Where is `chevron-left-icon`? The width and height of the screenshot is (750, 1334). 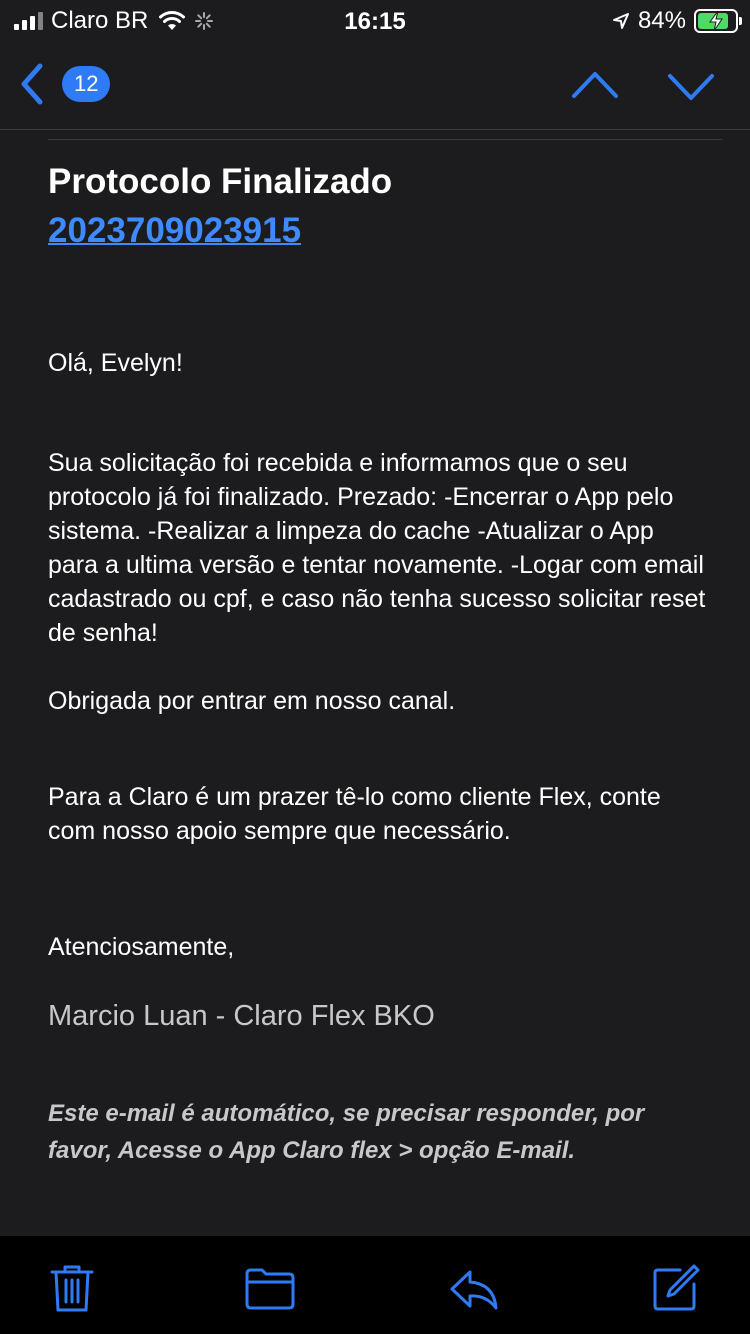 chevron-left-icon is located at coordinates (32, 84).